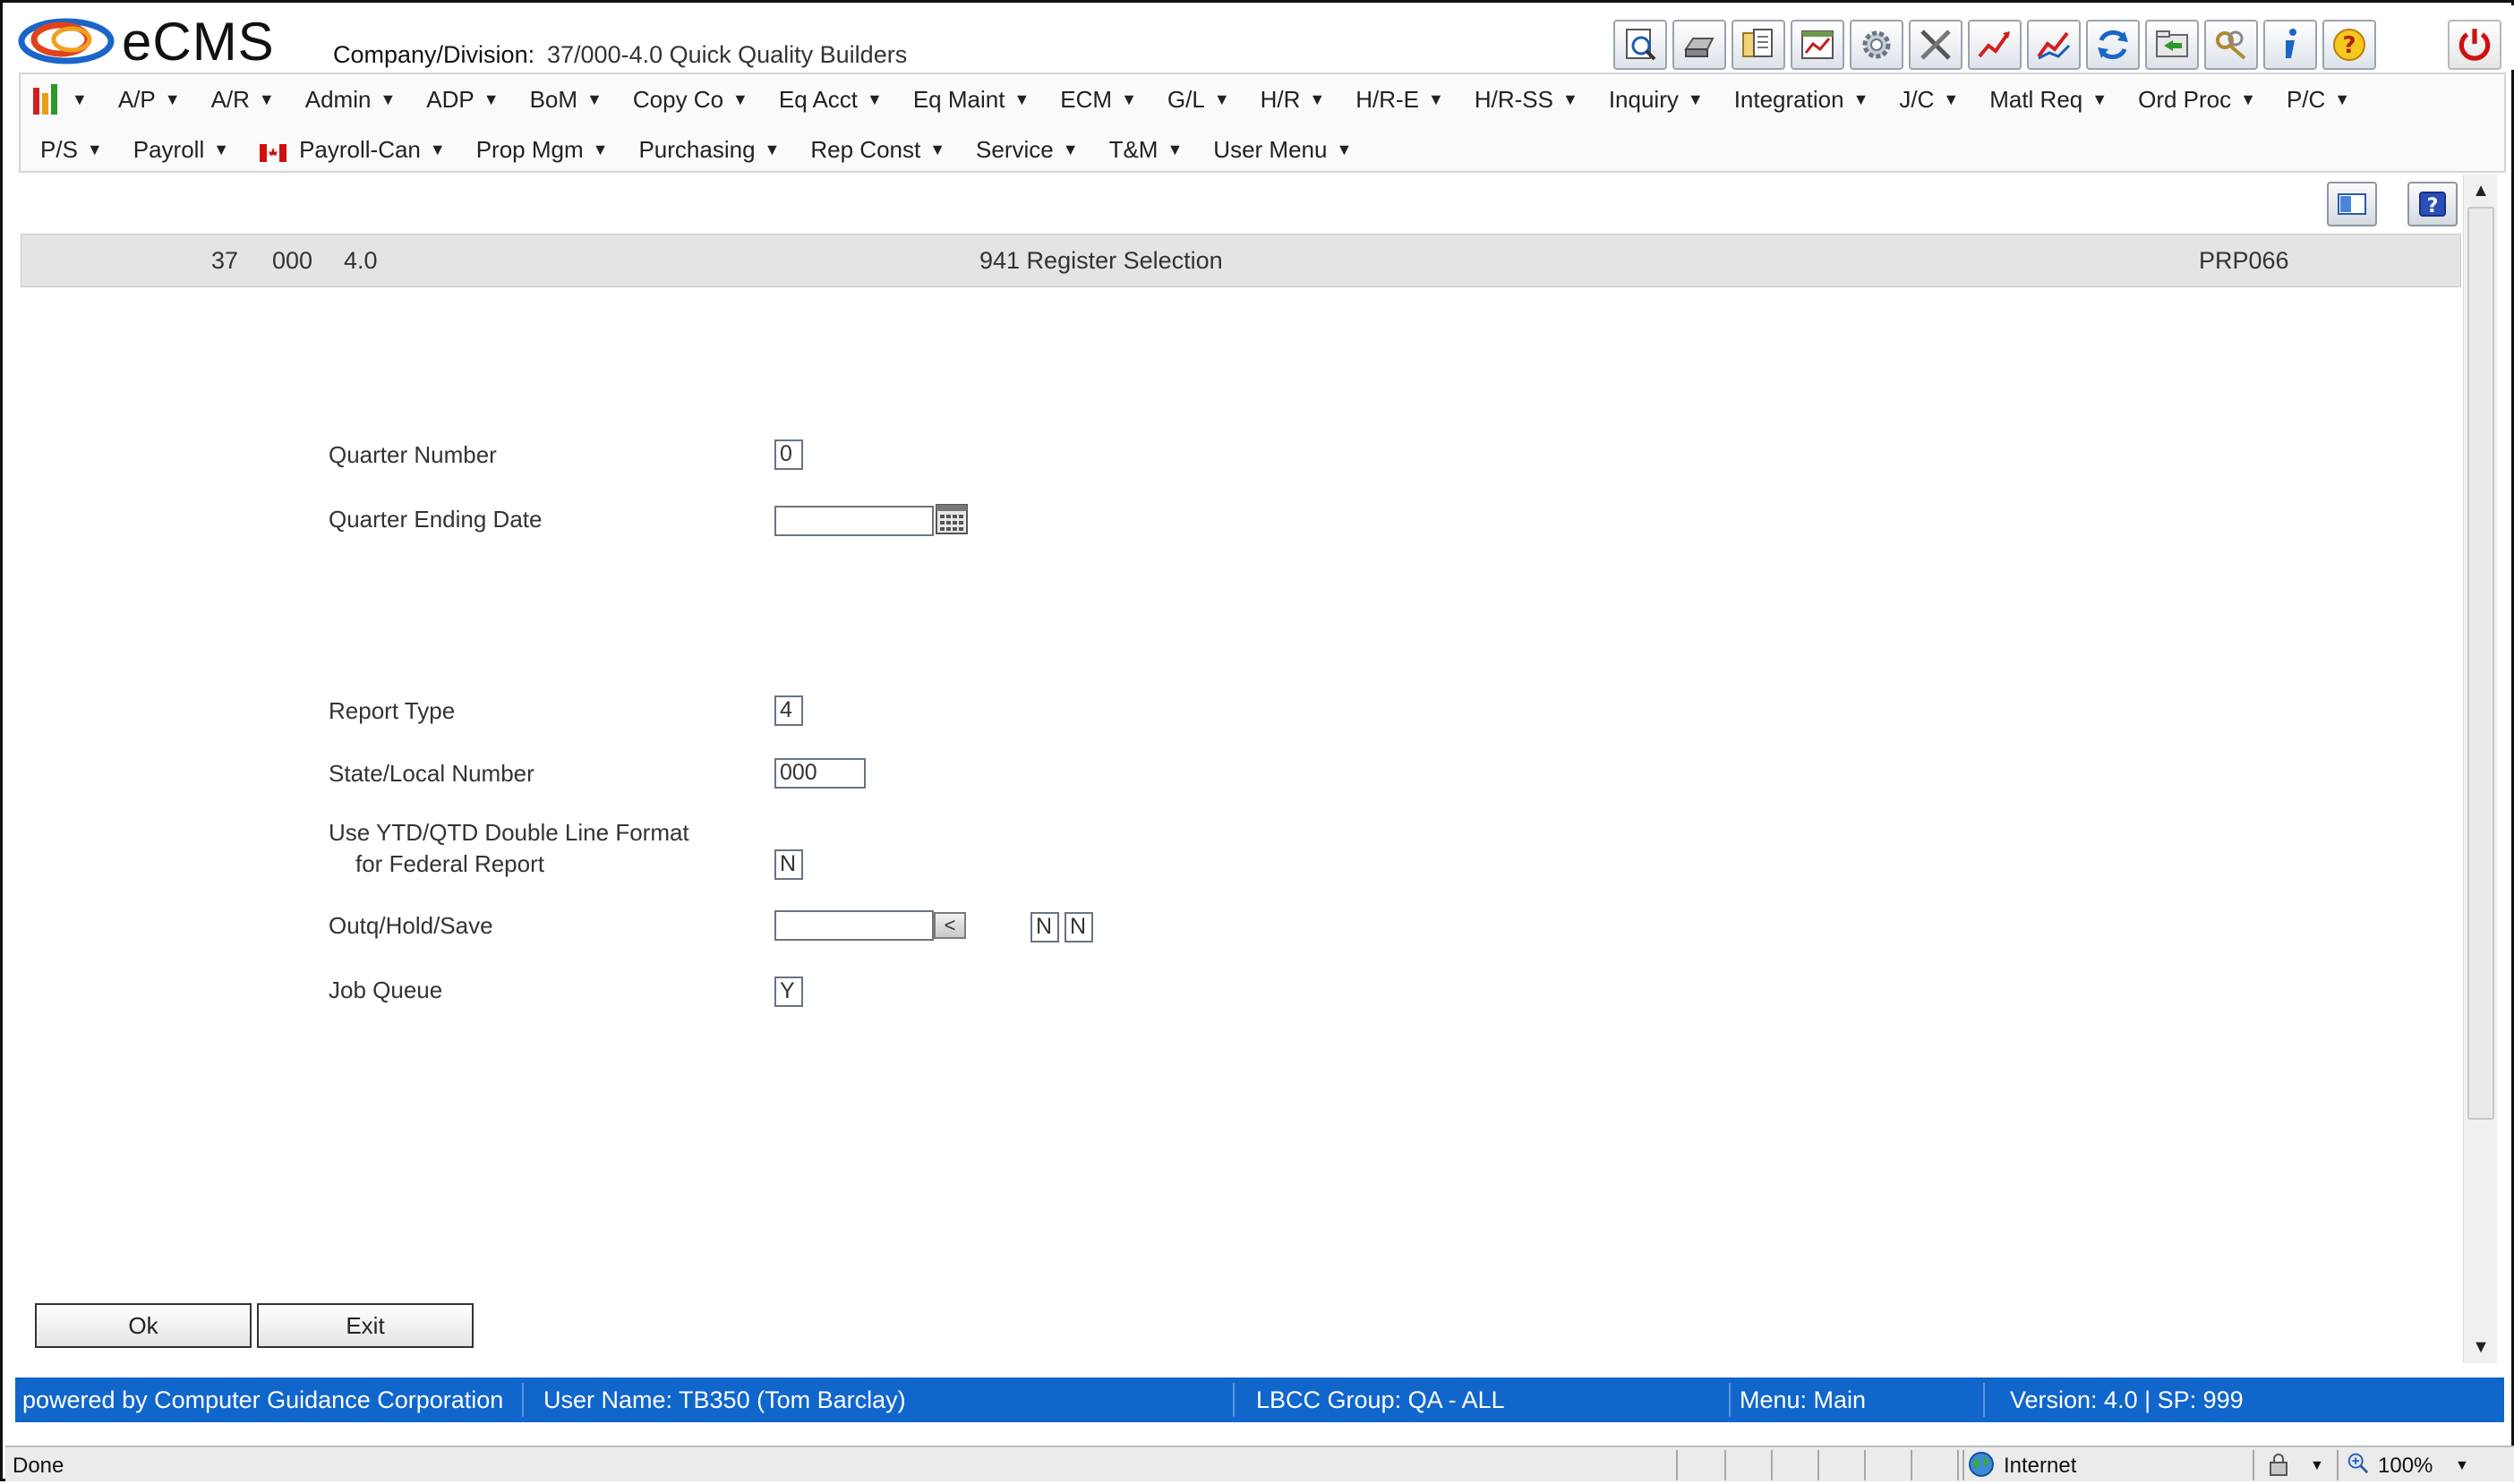  I want to click on state-local-number-input: 000, so click(820, 773).